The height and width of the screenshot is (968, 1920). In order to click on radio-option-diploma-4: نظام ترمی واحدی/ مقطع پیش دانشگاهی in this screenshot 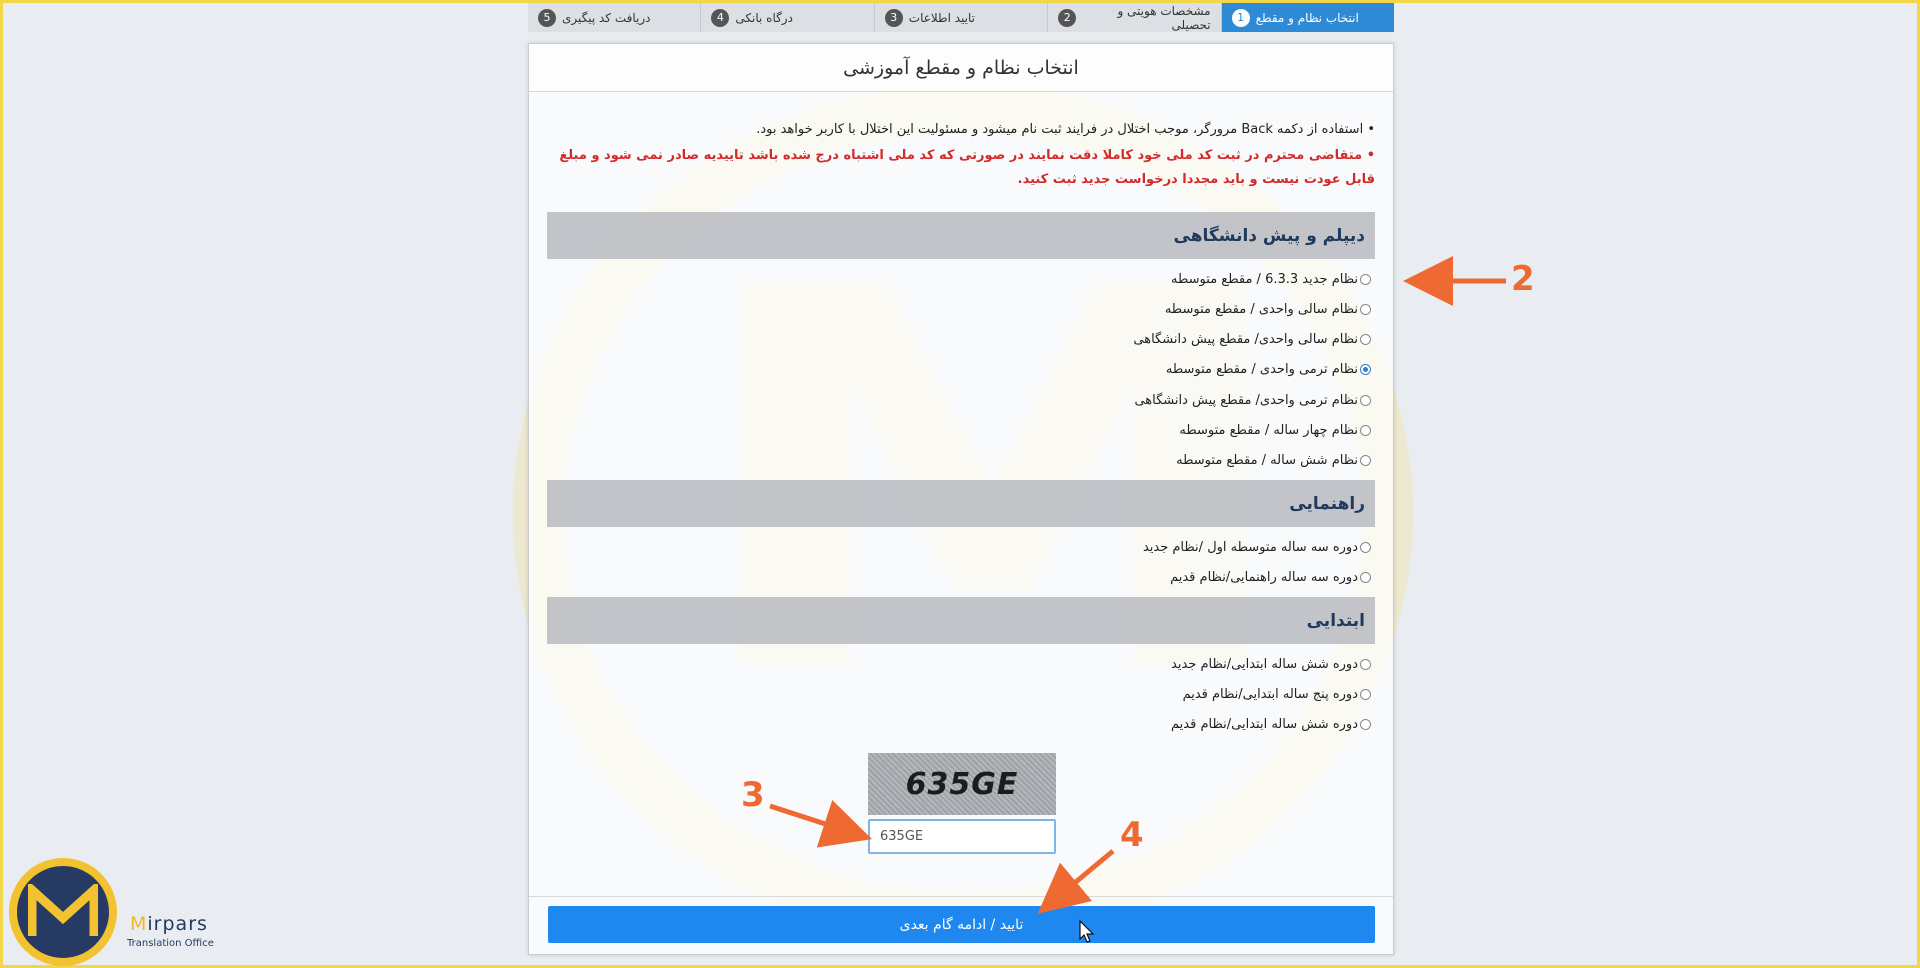, I will do `click(1252, 400)`.